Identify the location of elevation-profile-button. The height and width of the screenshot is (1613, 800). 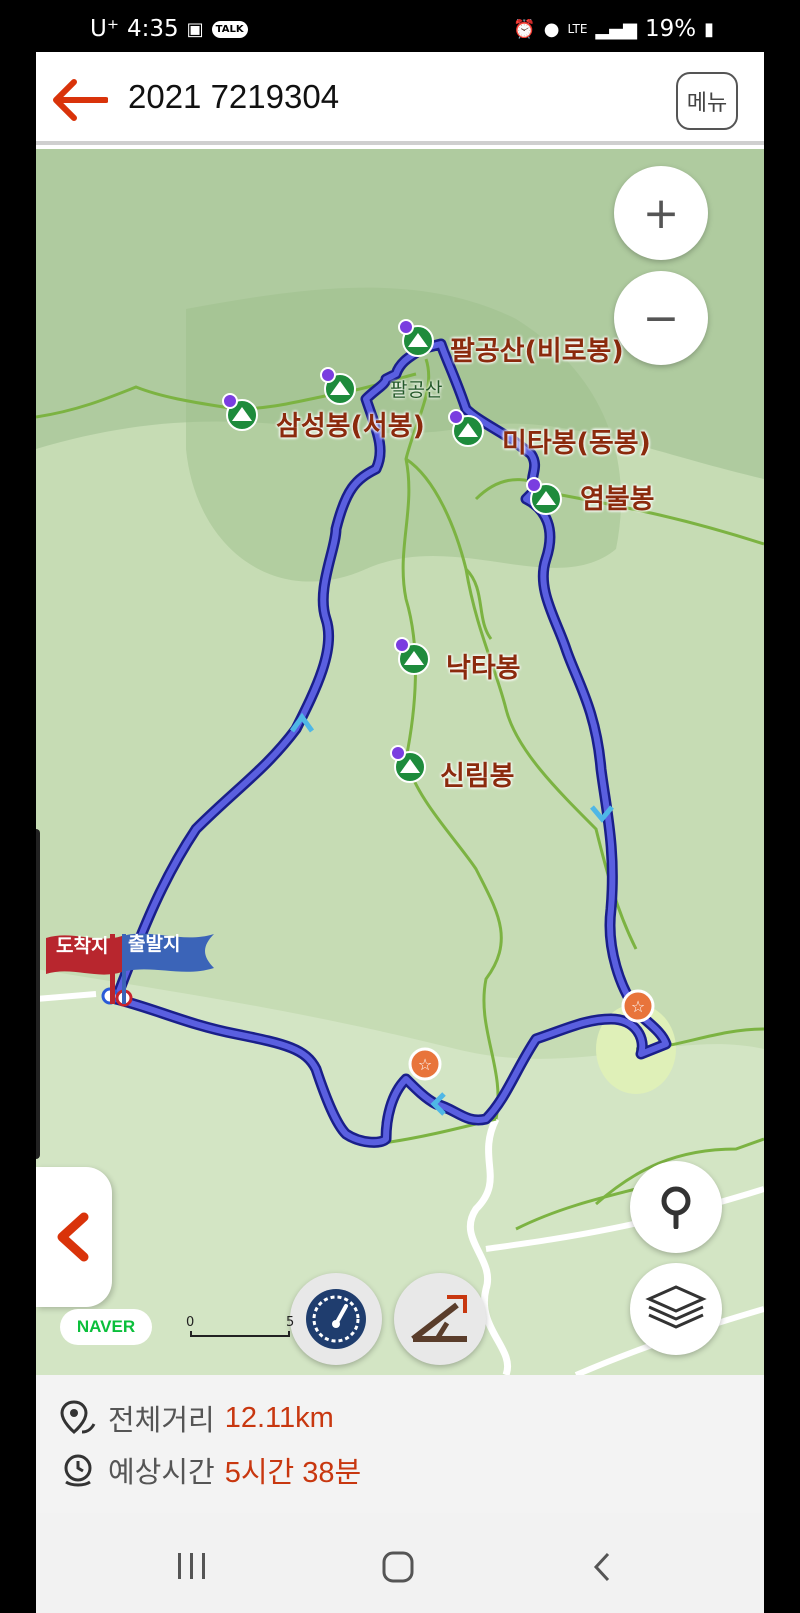
(440, 1319).